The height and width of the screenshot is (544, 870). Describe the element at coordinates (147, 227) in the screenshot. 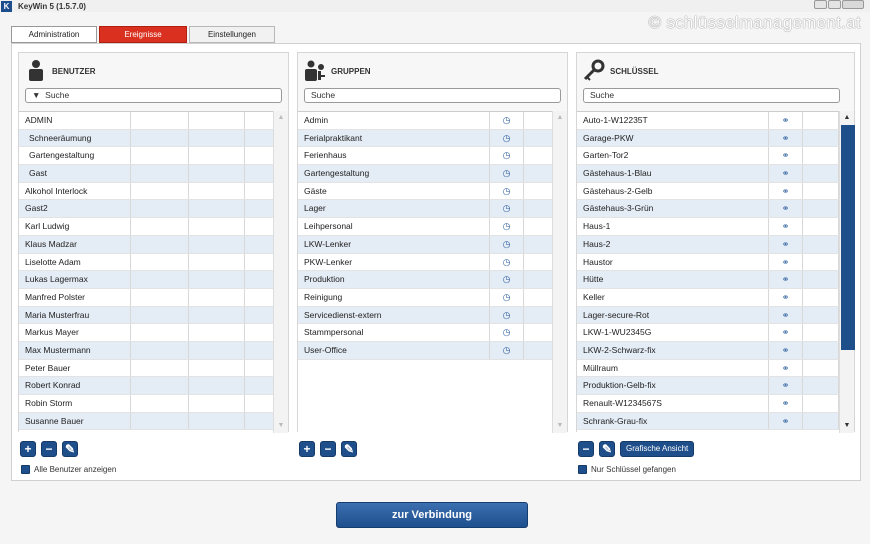

I see `benutzer-row: Karl Ludwig` at that location.